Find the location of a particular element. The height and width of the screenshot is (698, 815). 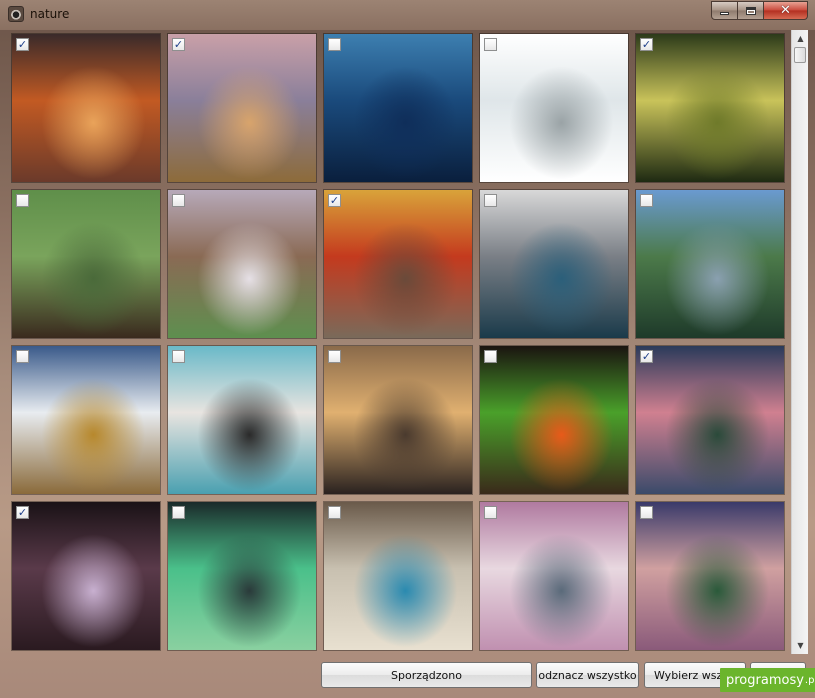

maximize-button is located at coordinates (751, 10).